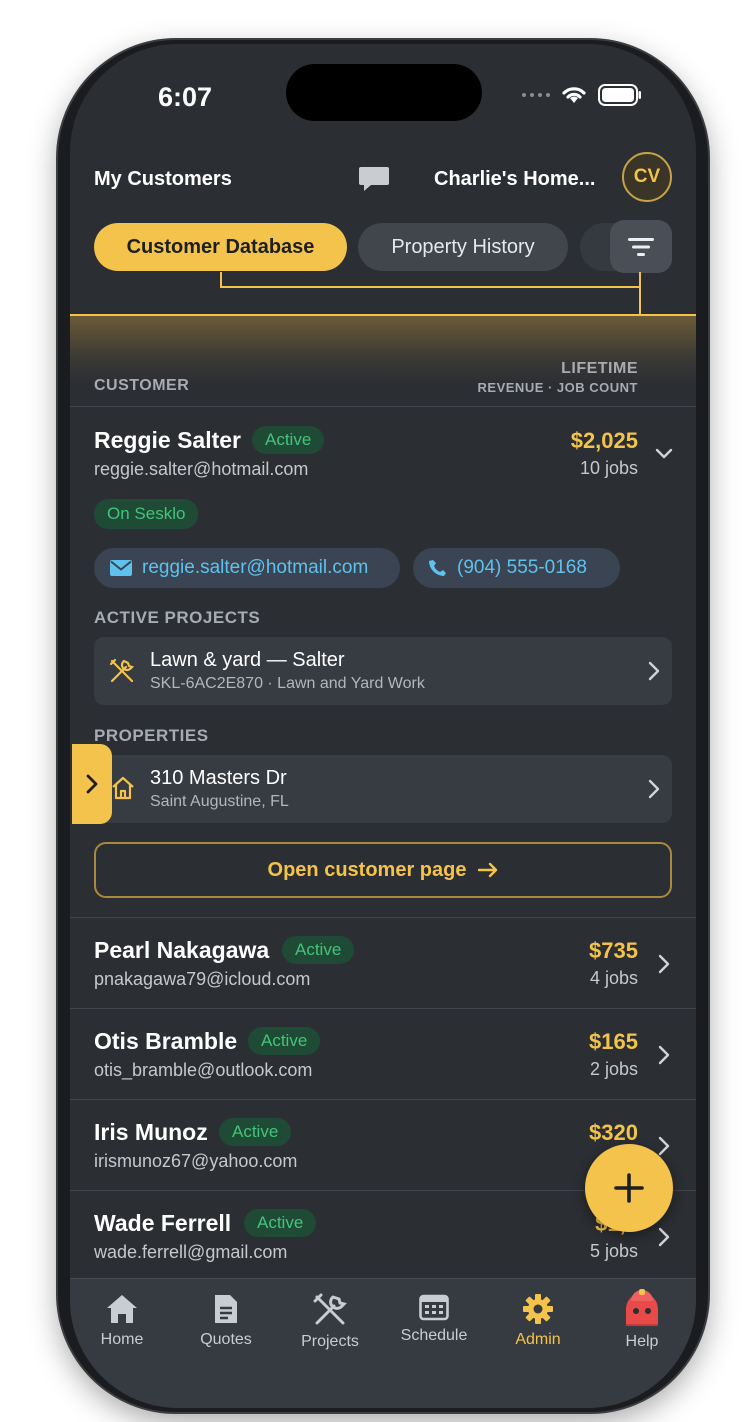 The width and height of the screenshot is (756, 1422). Describe the element at coordinates (613, 1041) in the screenshot. I see `customer-revenue: $165` at that location.